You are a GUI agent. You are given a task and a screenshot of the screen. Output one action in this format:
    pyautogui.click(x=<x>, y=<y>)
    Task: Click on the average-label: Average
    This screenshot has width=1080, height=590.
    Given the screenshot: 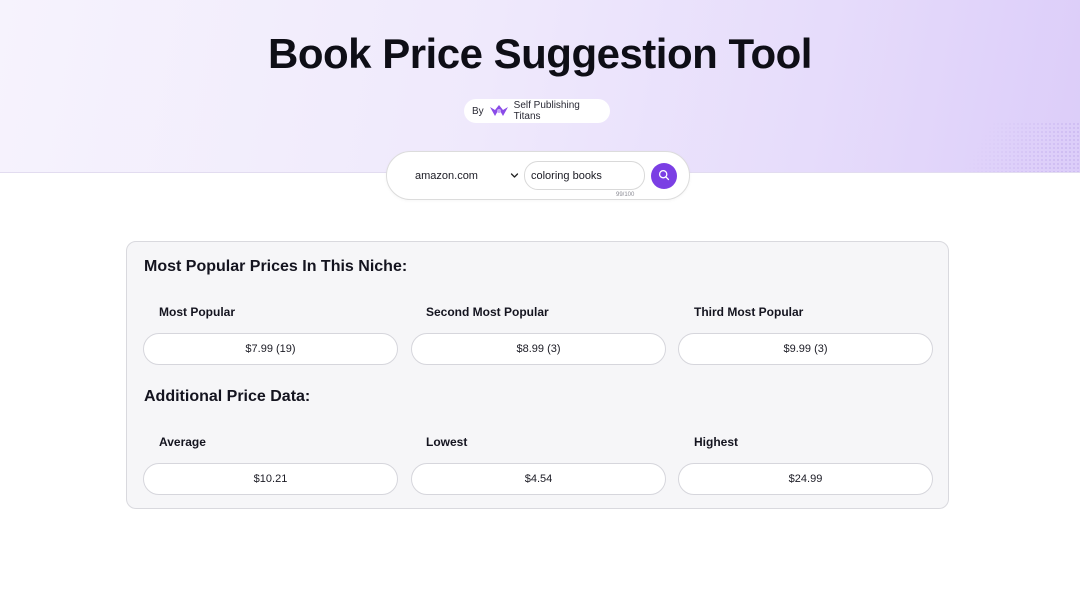 What is the action you would take?
    pyautogui.click(x=182, y=442)
    